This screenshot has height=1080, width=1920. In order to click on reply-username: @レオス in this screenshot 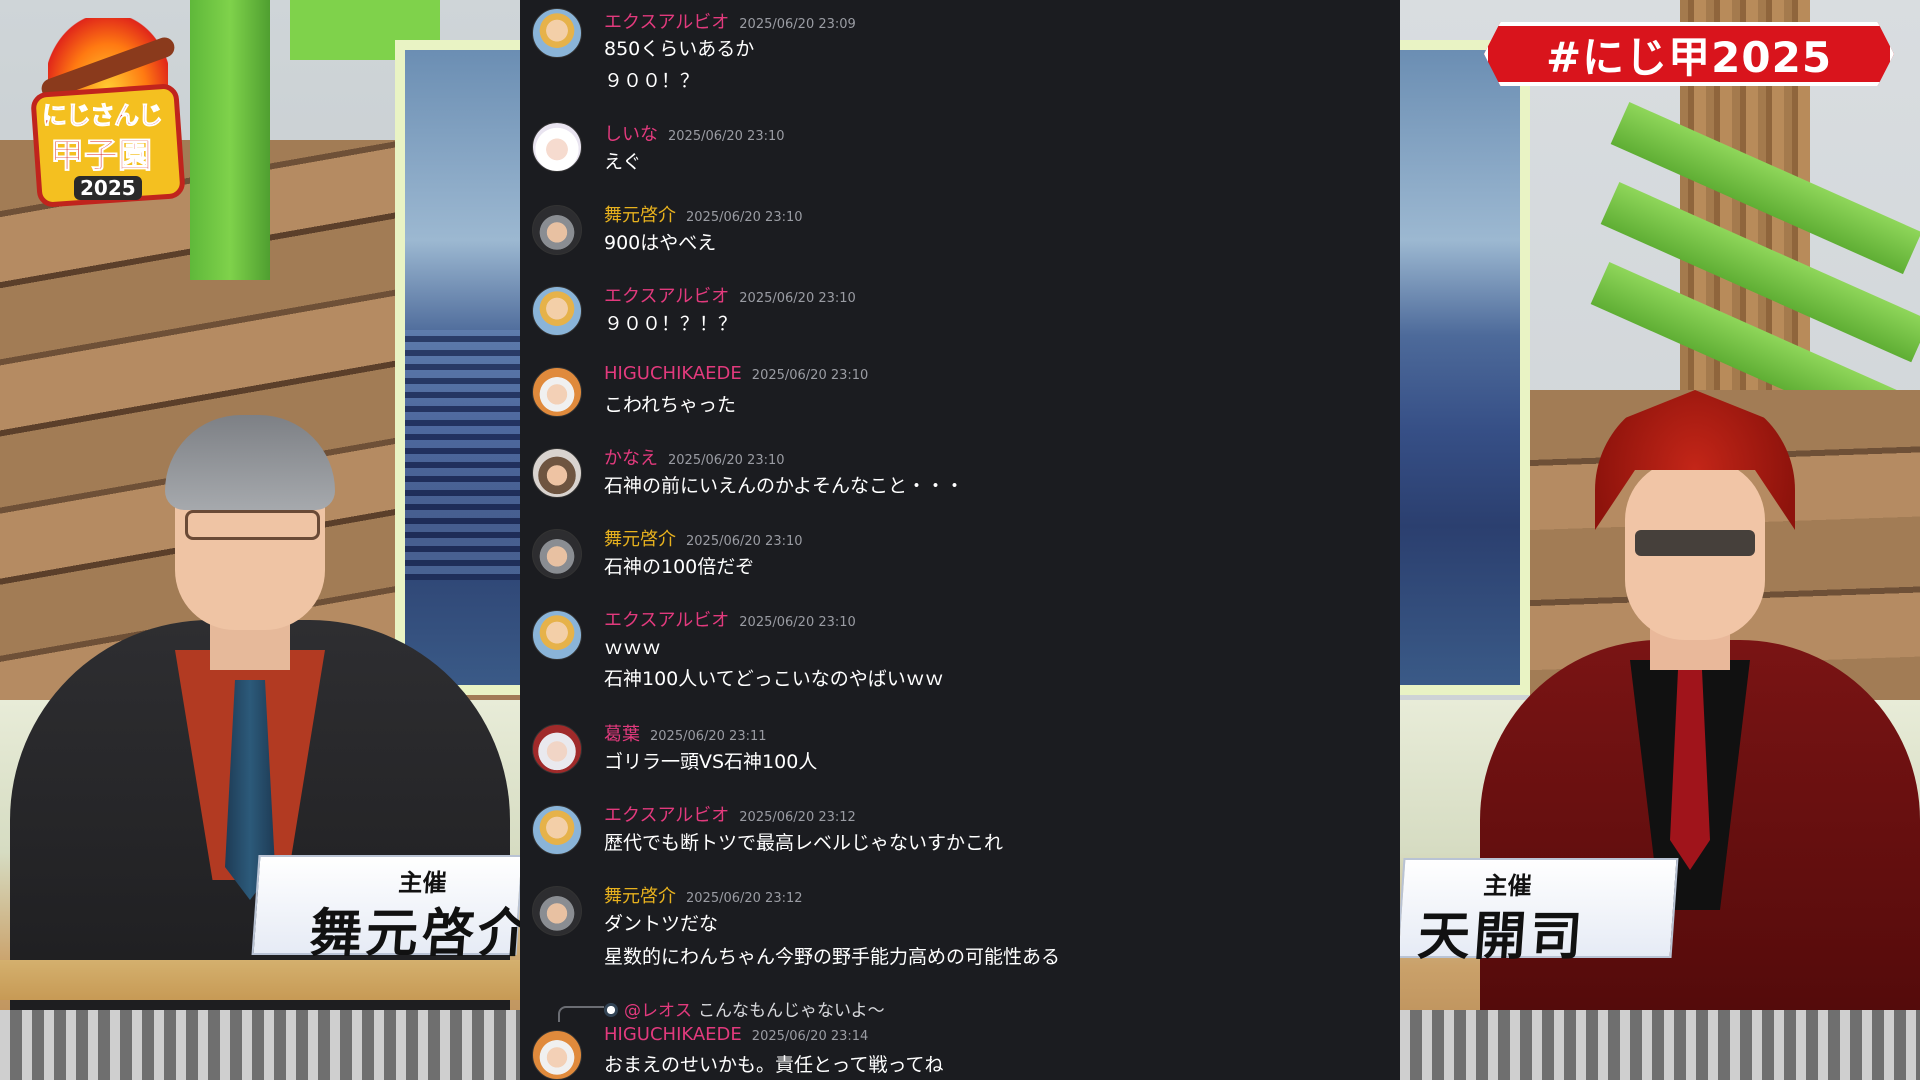, I will do `click(658, 1011)`.